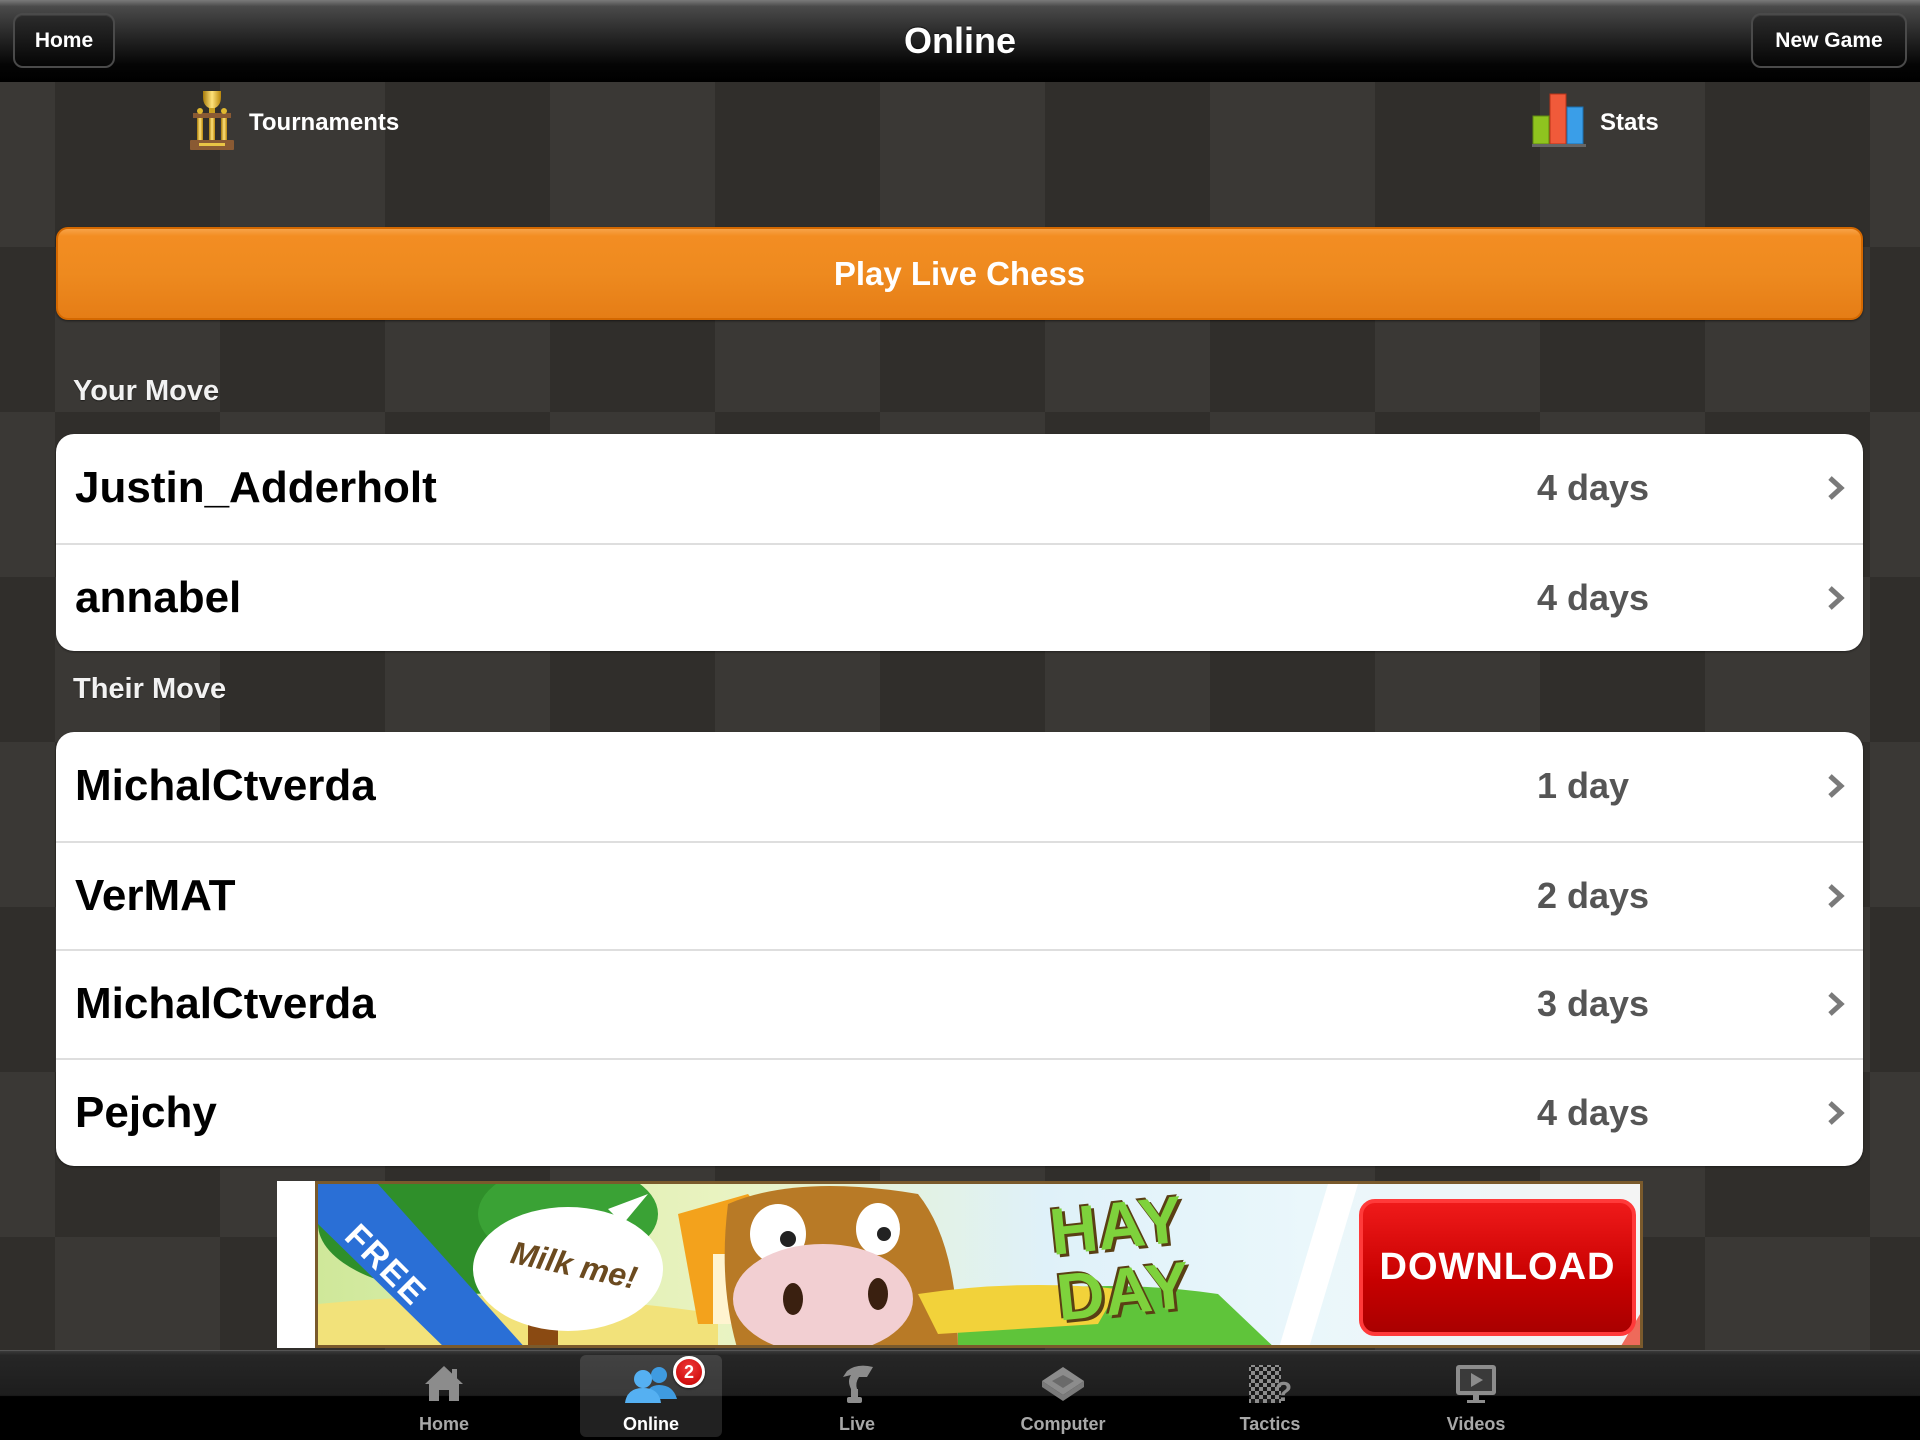 The height and width of the screenshot is (1440, 1920). I want to click on tab-home: Home, so click(444, 1396).